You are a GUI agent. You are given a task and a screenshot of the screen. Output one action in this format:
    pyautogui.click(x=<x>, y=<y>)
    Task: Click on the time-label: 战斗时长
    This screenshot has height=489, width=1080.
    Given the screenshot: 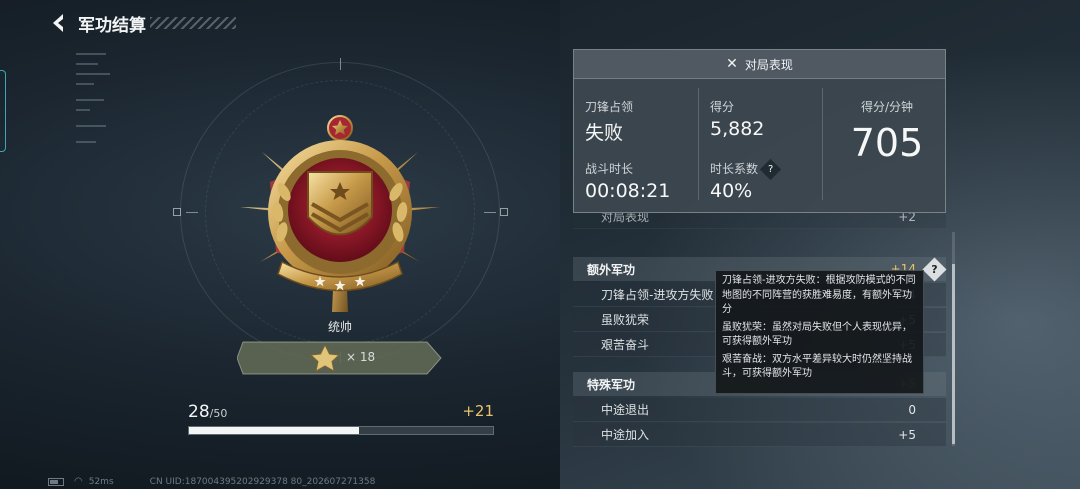 What is the action you would take?
    pyautogui.click(x=609, y=169)
    